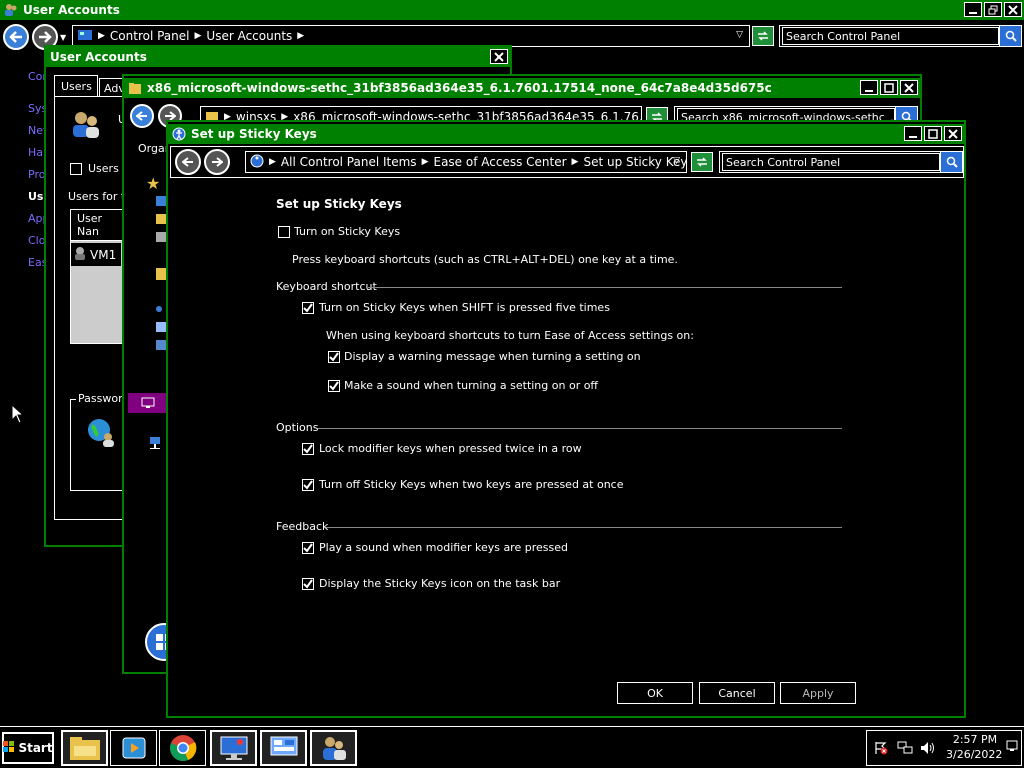 The height and width of the screenshot is (768, 1024). What do you see at coordinates (881, 749) in the screenshot?
I see `action-center-flag-icon` at bounding box center [881, 749].